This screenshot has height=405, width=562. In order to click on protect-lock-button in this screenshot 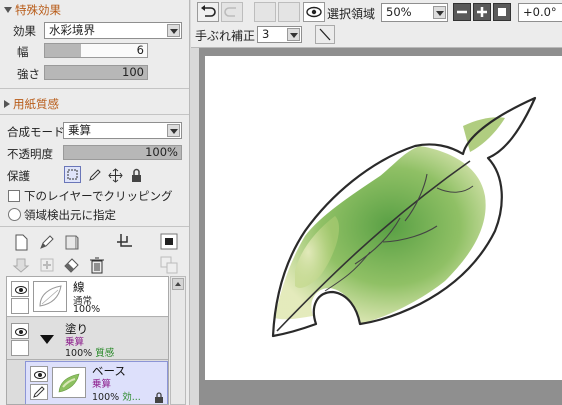, I will do `click(135, 174)`.